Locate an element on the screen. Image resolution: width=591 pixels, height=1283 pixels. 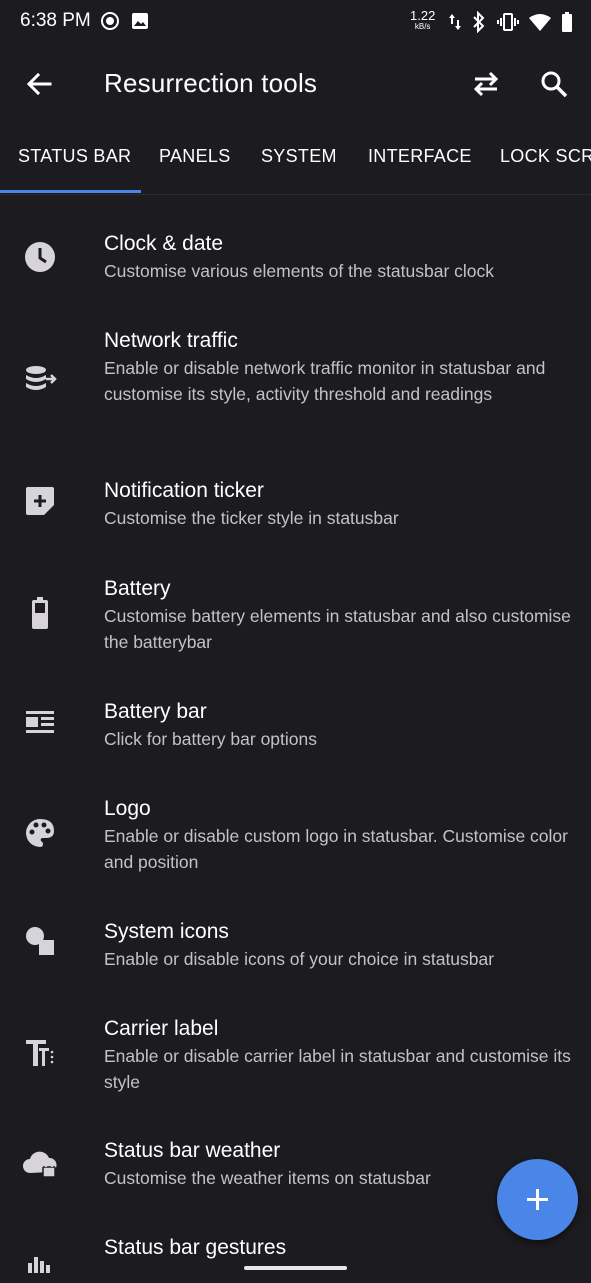
swap-icon is located at coordinates (486, 84).